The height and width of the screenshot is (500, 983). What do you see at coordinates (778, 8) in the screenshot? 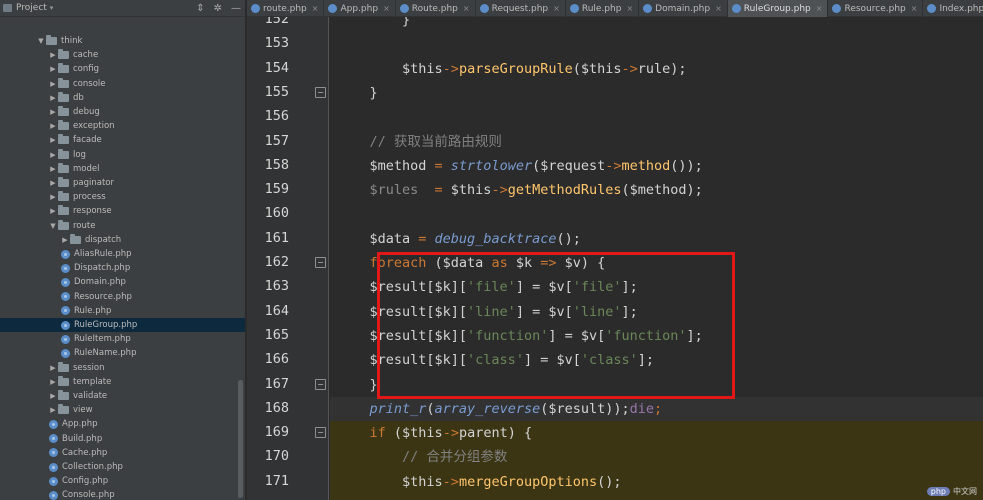
I see `editor-tab: RuleGroup.php ×` at bounding box center [778, 8].